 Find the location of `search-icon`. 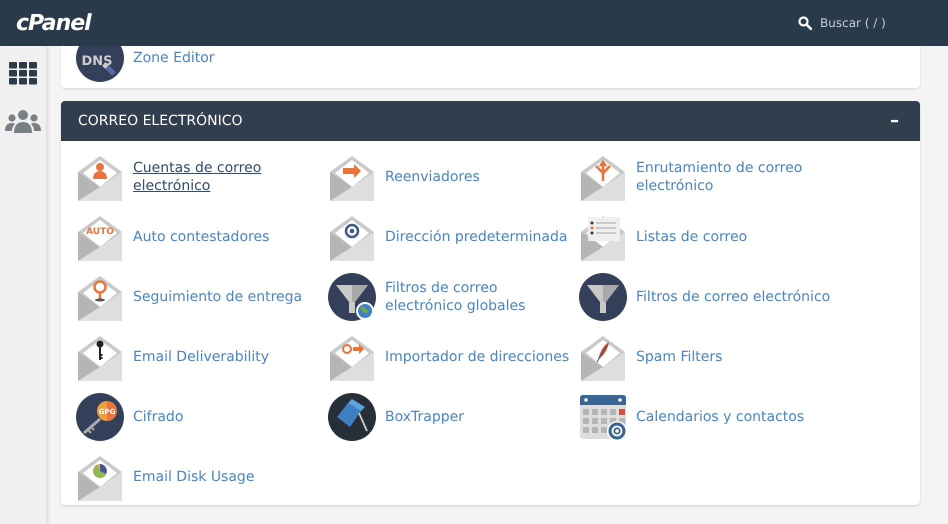

search-icon is located at coordinates (805, 23).